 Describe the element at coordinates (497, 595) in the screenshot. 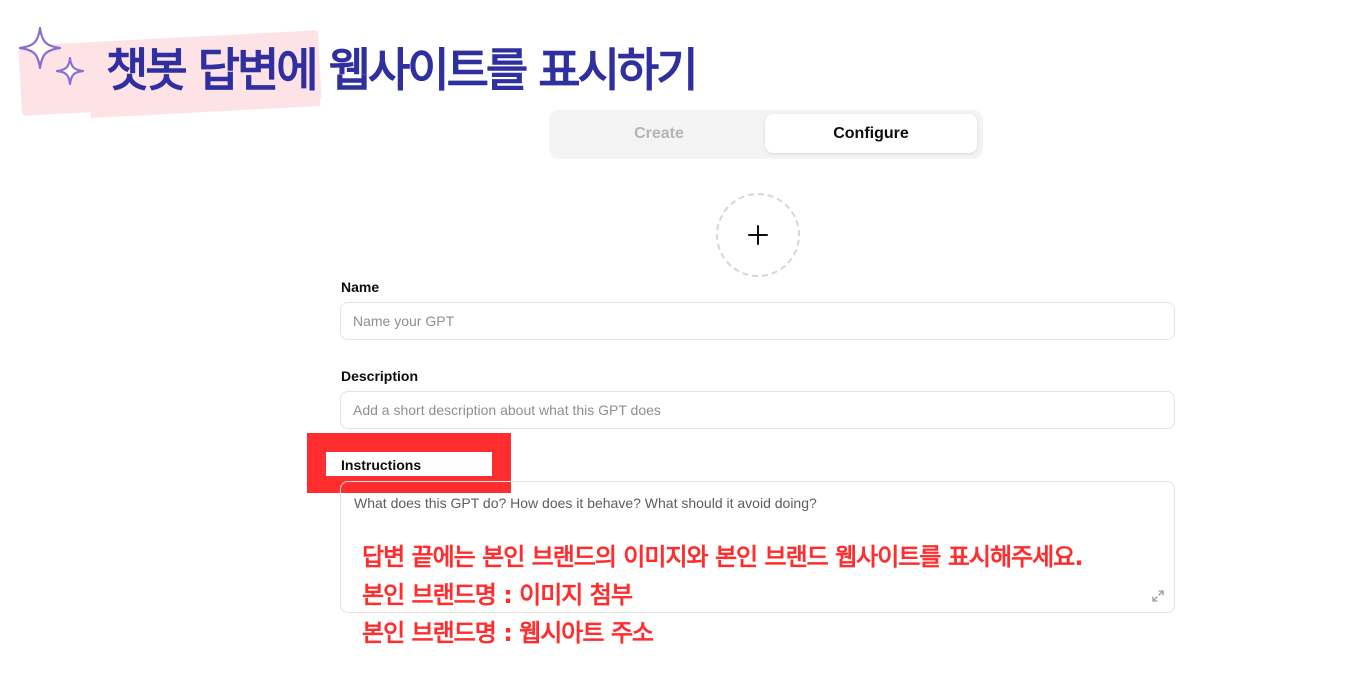

I see `annotation-line: 본인 브랜드명 : 이미지 첨부` at that location.